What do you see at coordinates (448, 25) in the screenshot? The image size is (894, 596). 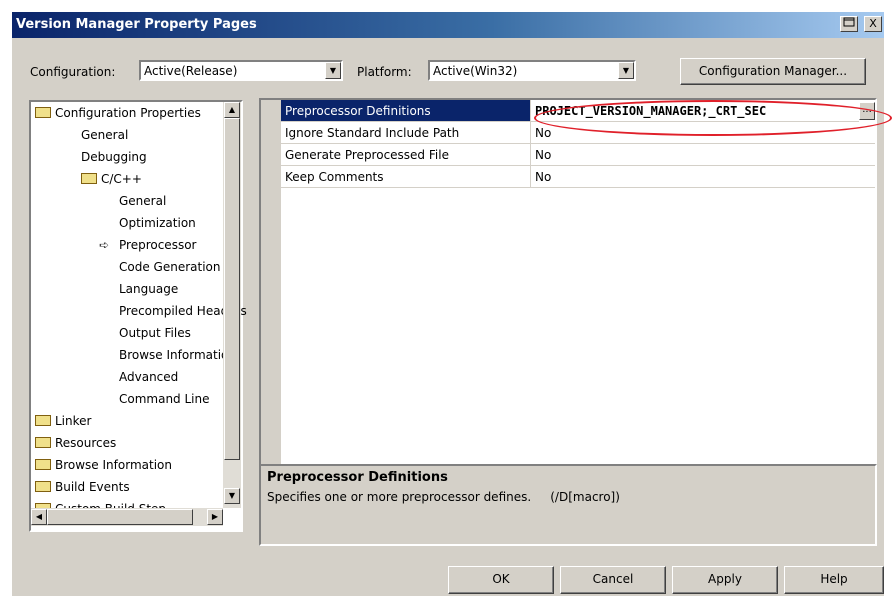 I see `title-bar: Version Manager Property Pages X` at bounding box center [448, 25].